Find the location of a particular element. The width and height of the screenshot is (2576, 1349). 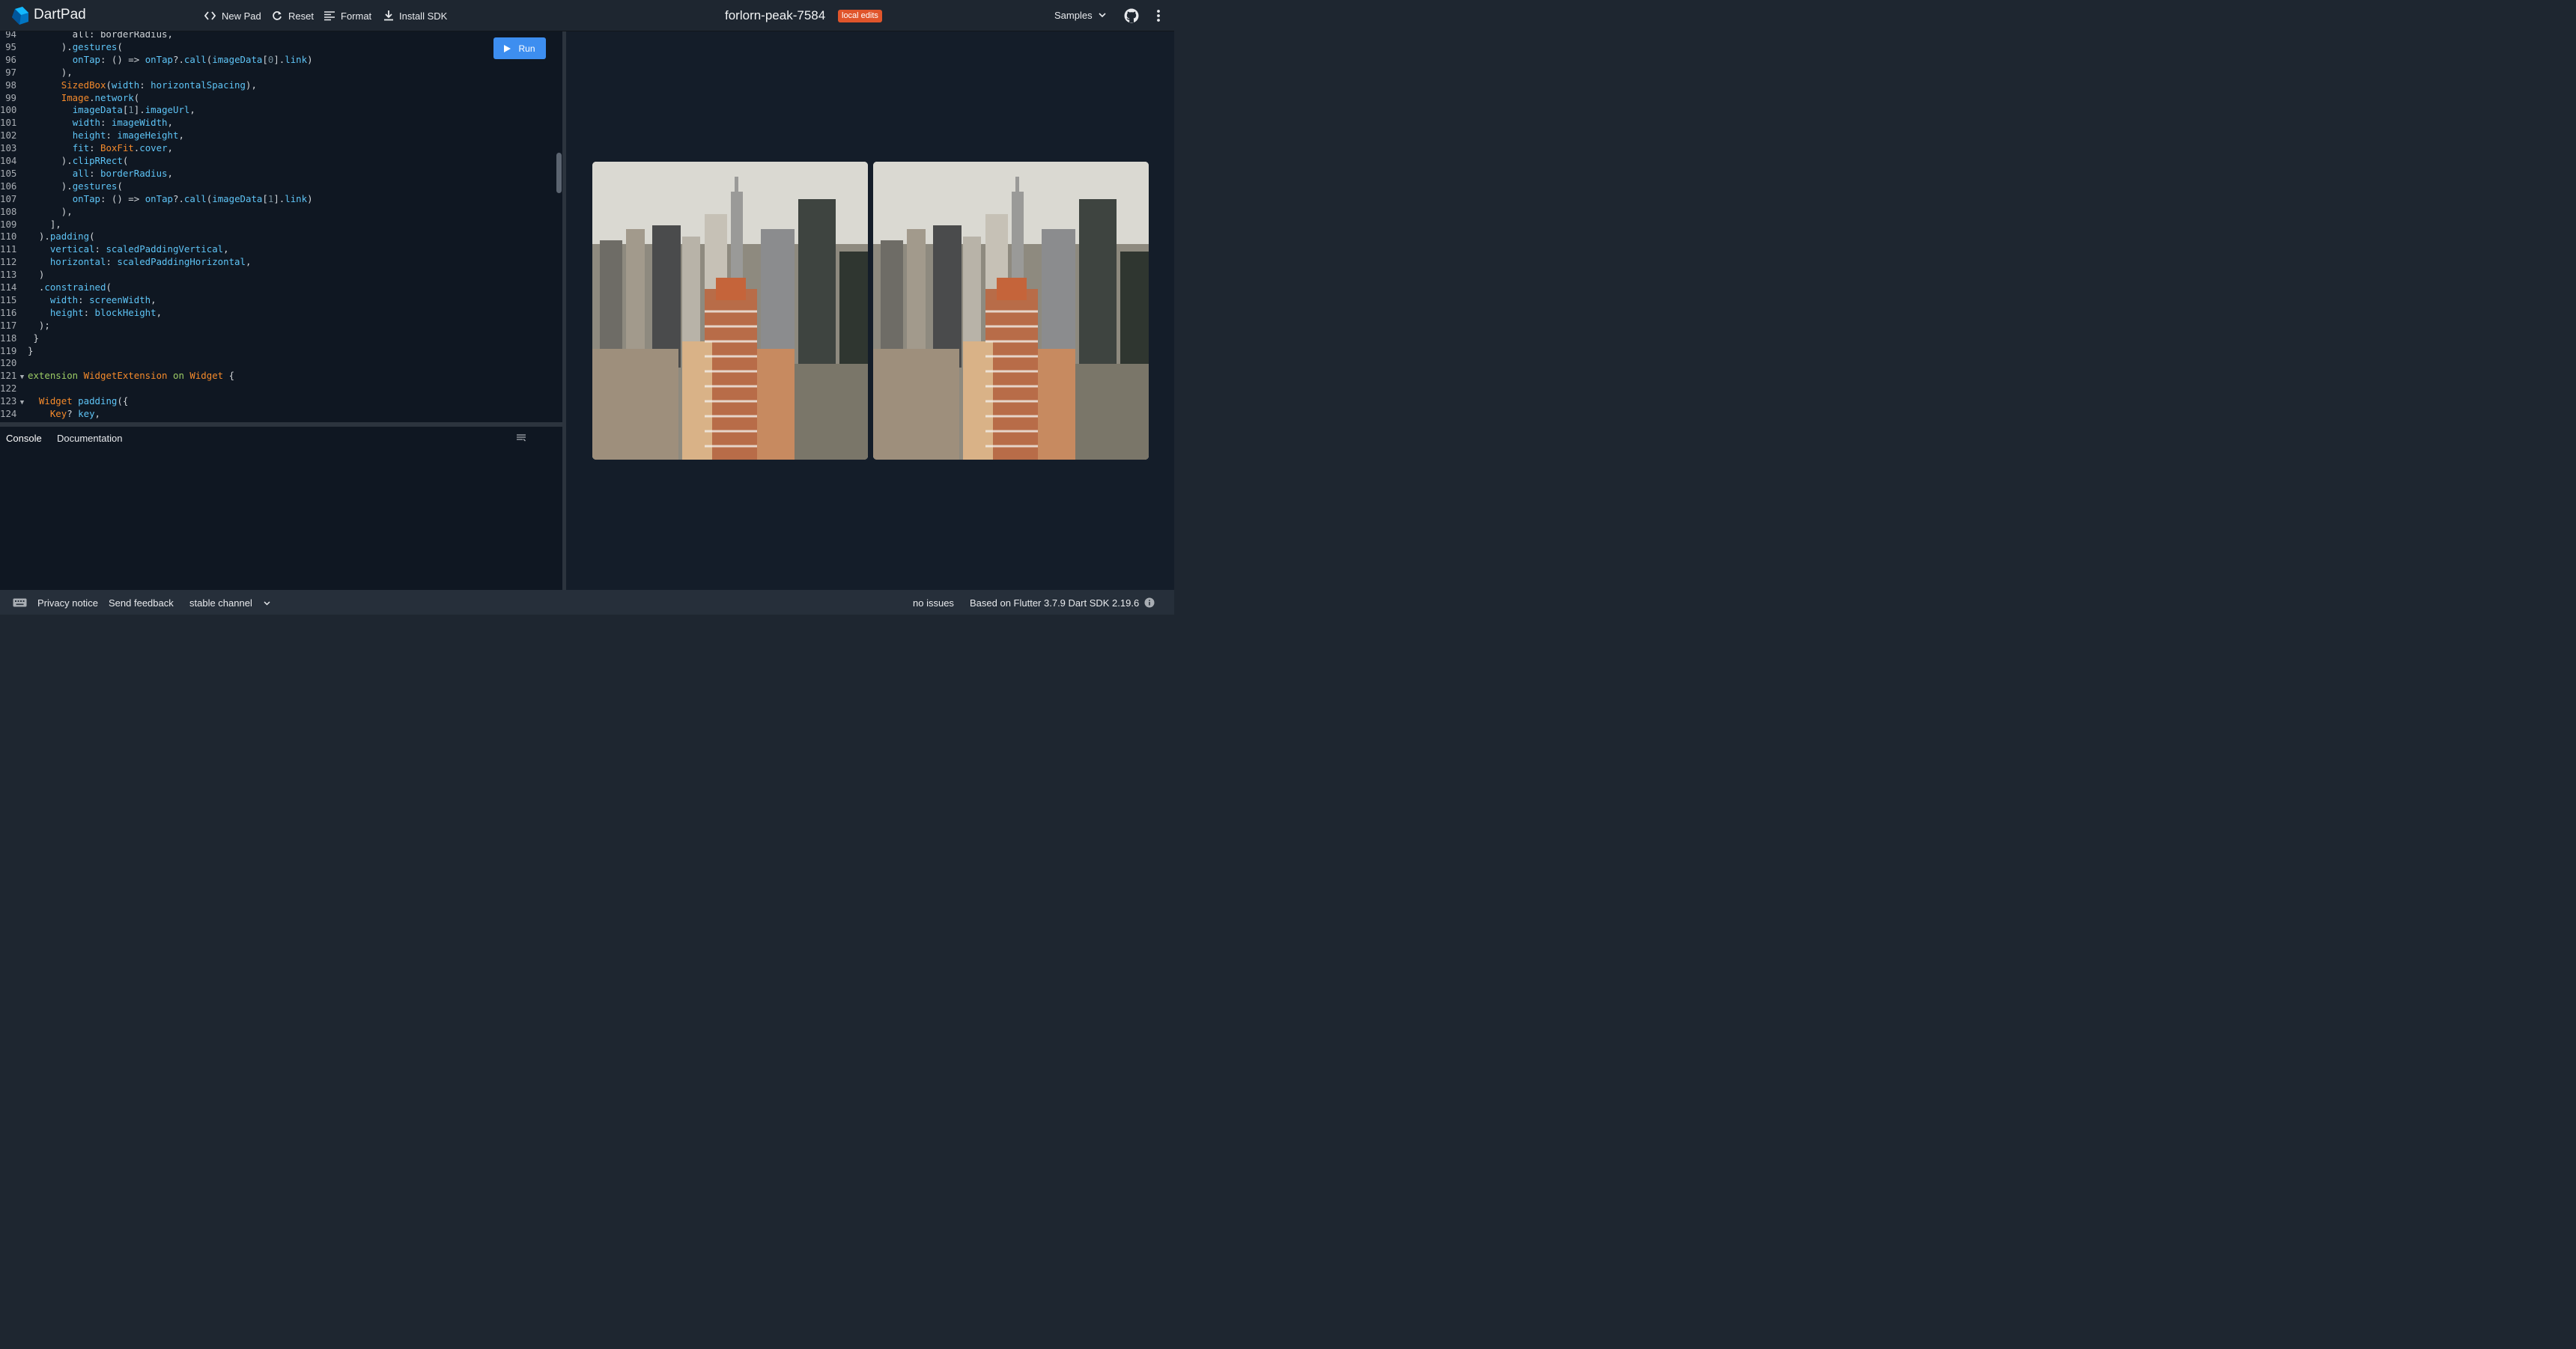

code-token: gestures is located at coordinates (95, 186).